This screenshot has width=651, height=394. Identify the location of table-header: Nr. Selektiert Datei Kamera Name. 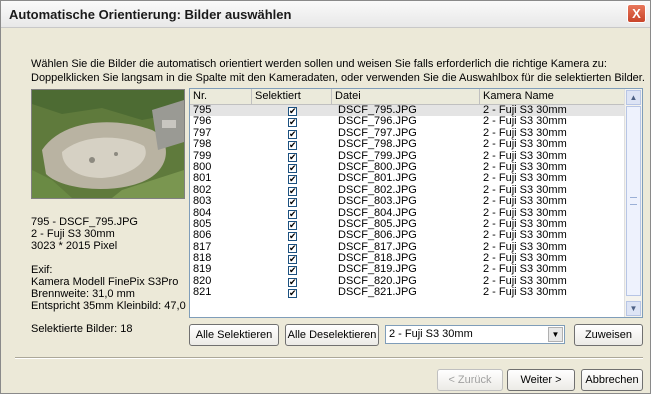
(408, 97).